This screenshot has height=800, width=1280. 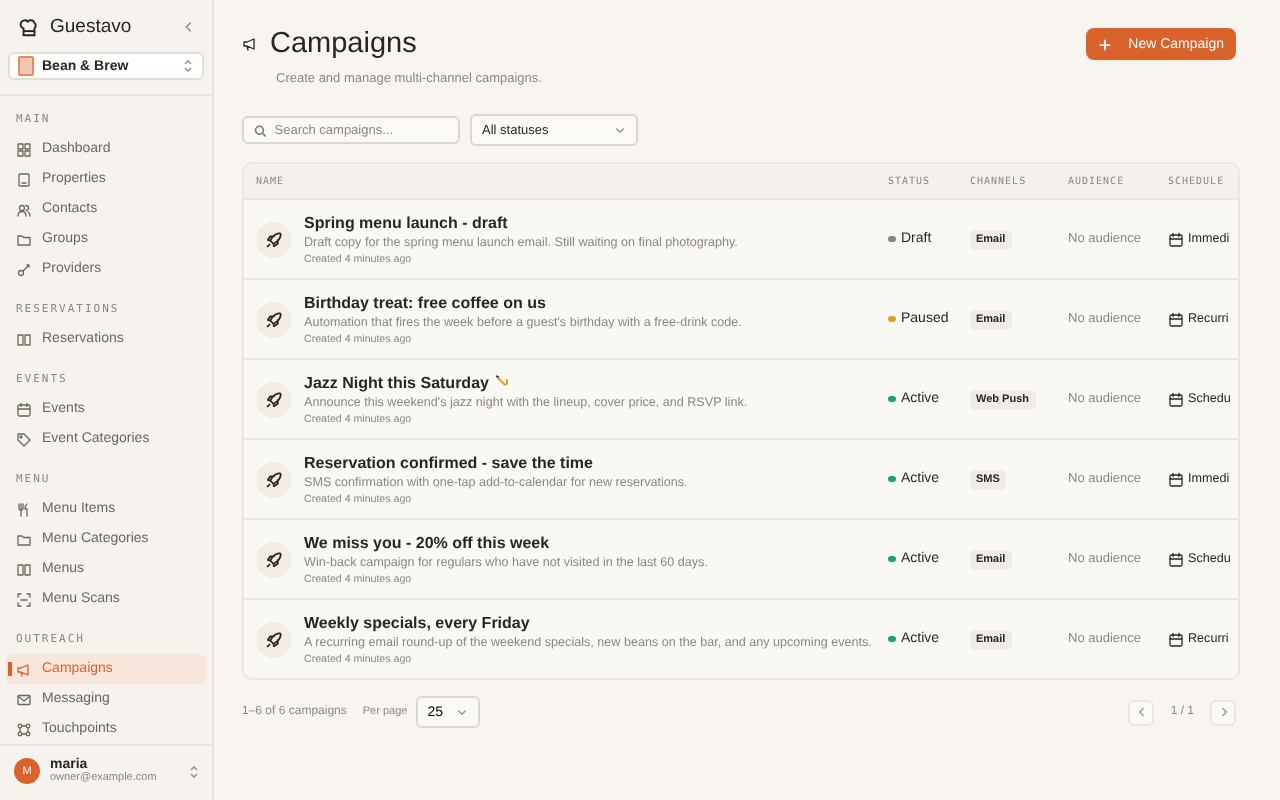 I want to click on previous-page-button, so click(x=1141, y=712).